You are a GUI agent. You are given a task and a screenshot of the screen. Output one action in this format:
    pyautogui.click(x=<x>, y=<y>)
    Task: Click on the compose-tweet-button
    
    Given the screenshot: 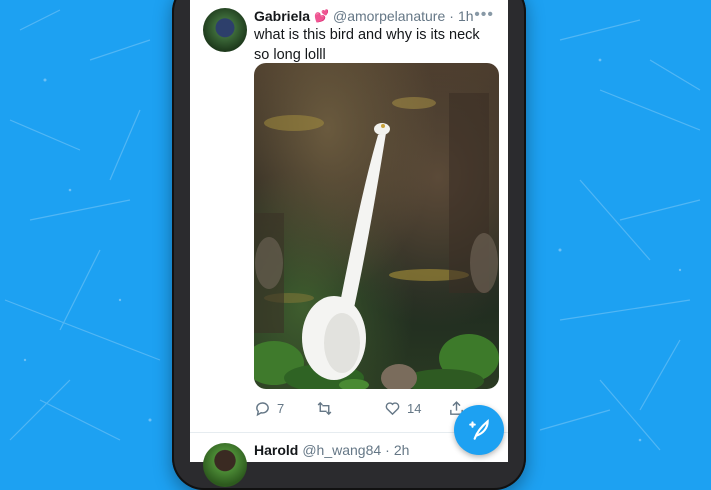 What is the action you would take?
    pyautogui.click(x=479, y=430)
    